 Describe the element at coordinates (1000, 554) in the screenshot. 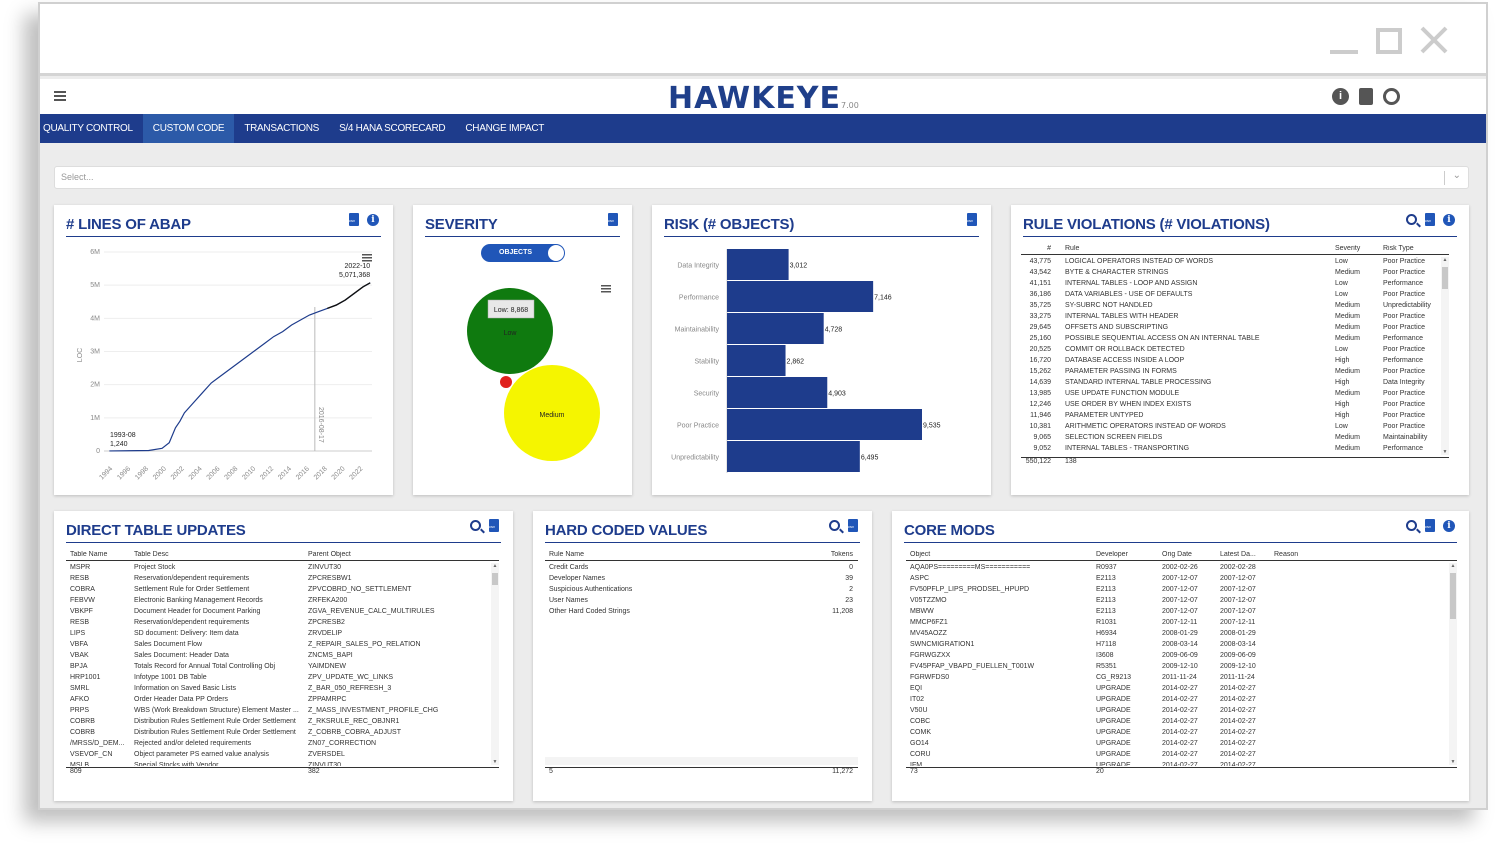

I see `column-header: Object` at that location.